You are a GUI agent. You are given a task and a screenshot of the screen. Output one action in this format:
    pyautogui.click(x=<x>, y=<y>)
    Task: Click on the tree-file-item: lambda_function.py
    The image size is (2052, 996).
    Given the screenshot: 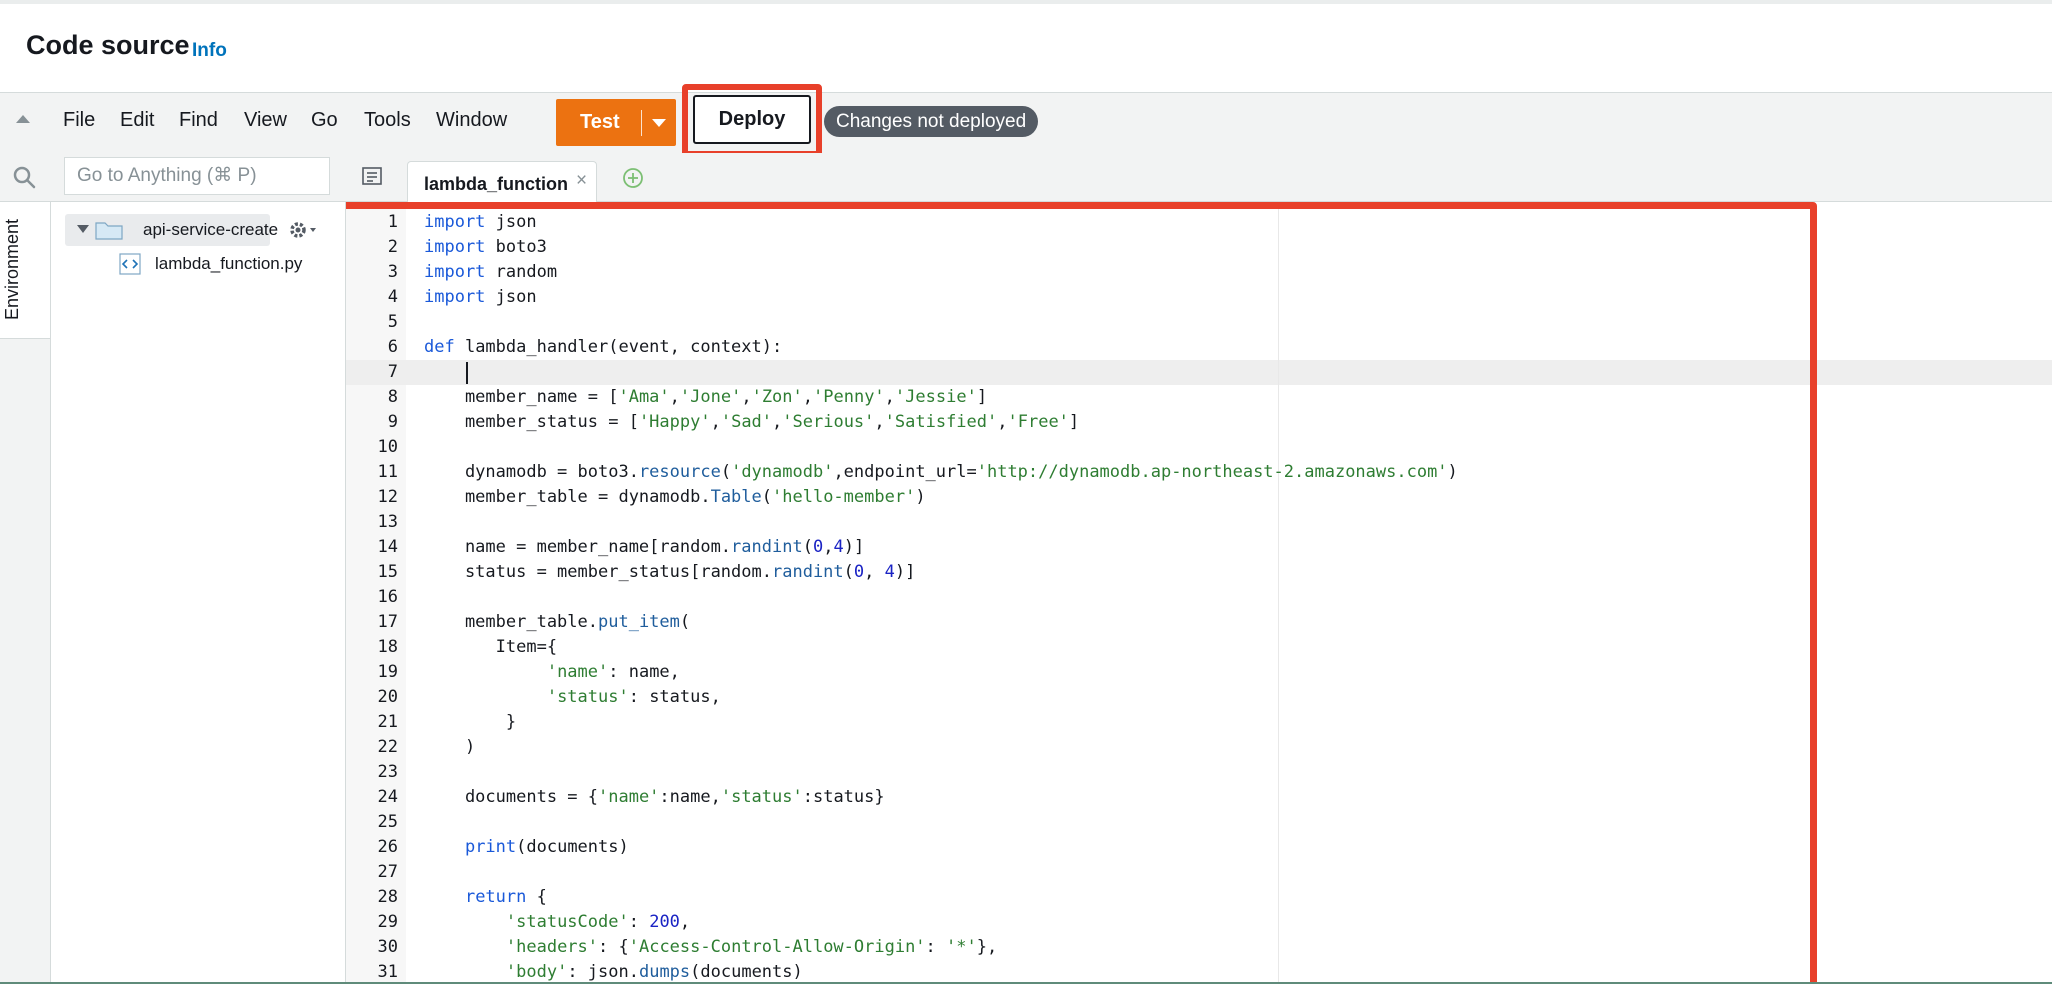 What is the action you would take?
    pyautogui.click(x=227, y=265)
    